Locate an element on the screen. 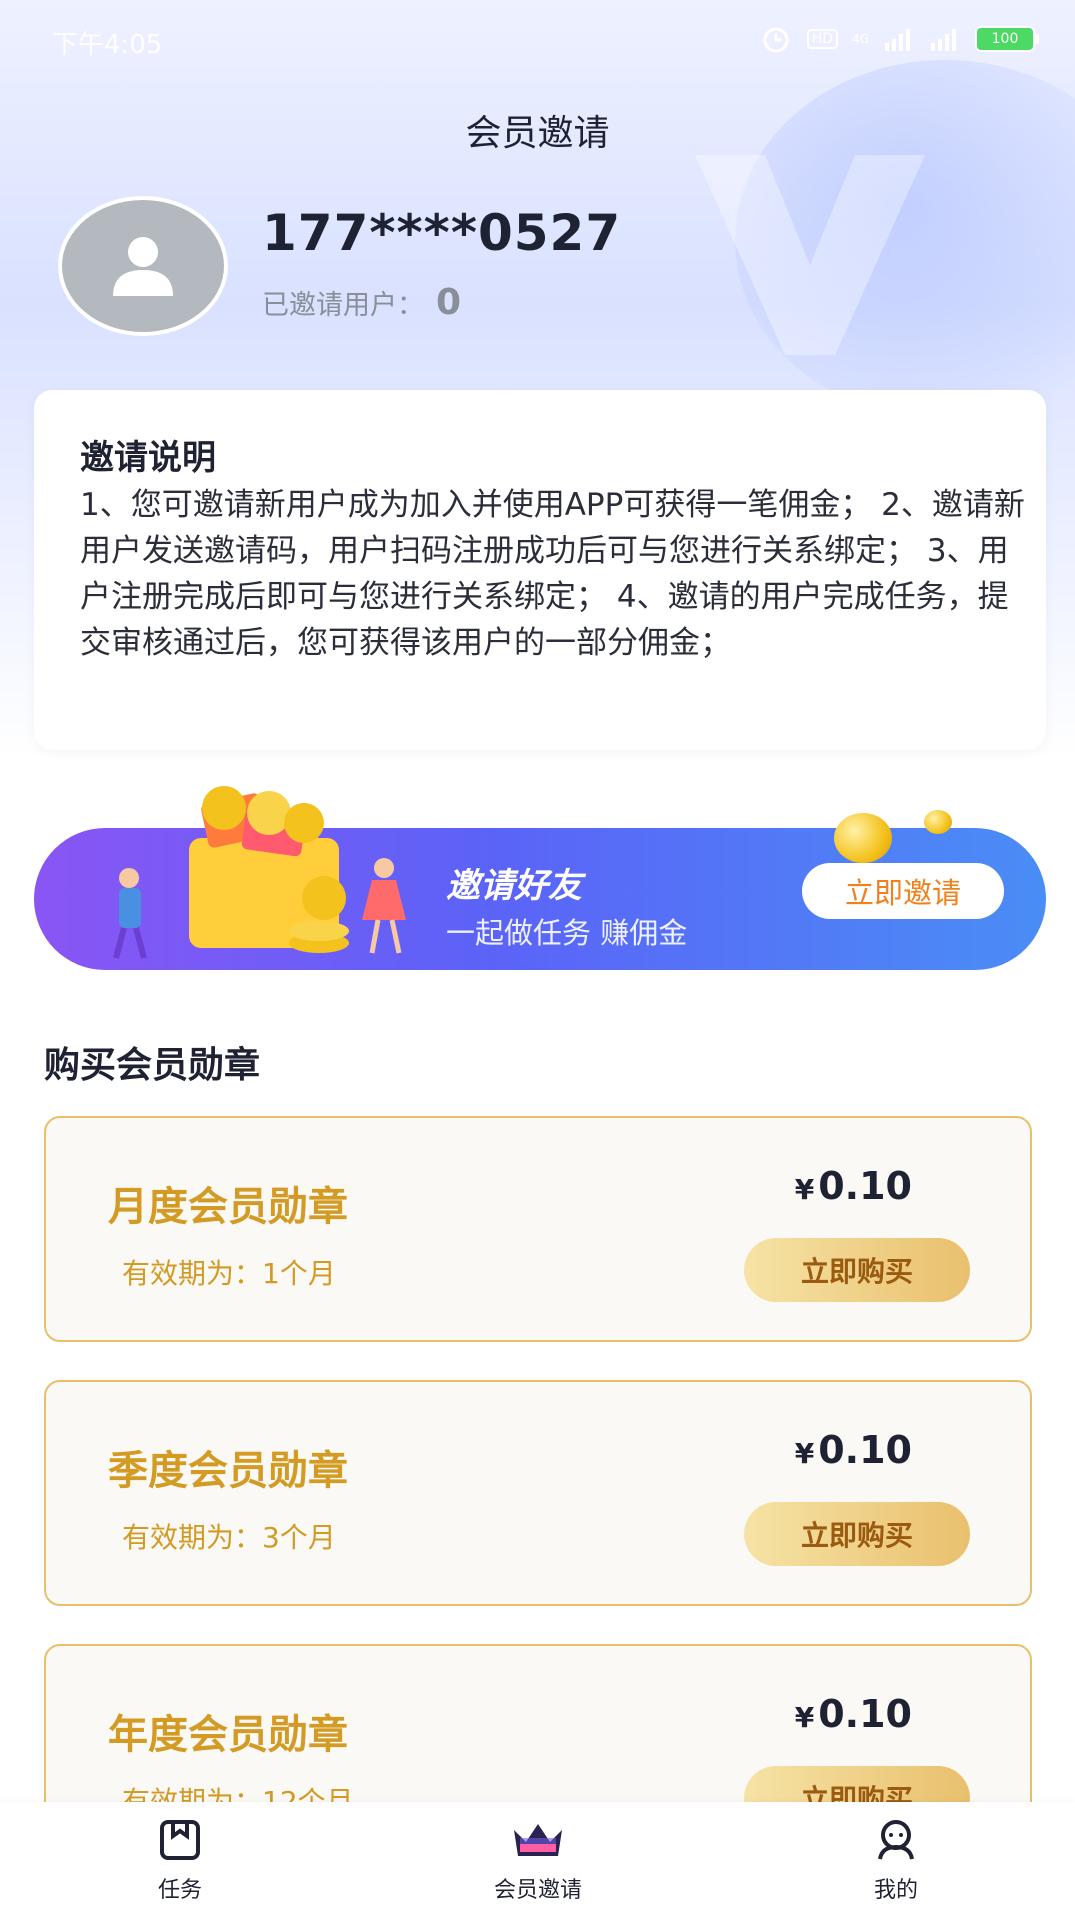 Image resolution: width=1075 pixels, height=1915 pixels. battery-icon: 100 is located at coordinates (1007, 39).